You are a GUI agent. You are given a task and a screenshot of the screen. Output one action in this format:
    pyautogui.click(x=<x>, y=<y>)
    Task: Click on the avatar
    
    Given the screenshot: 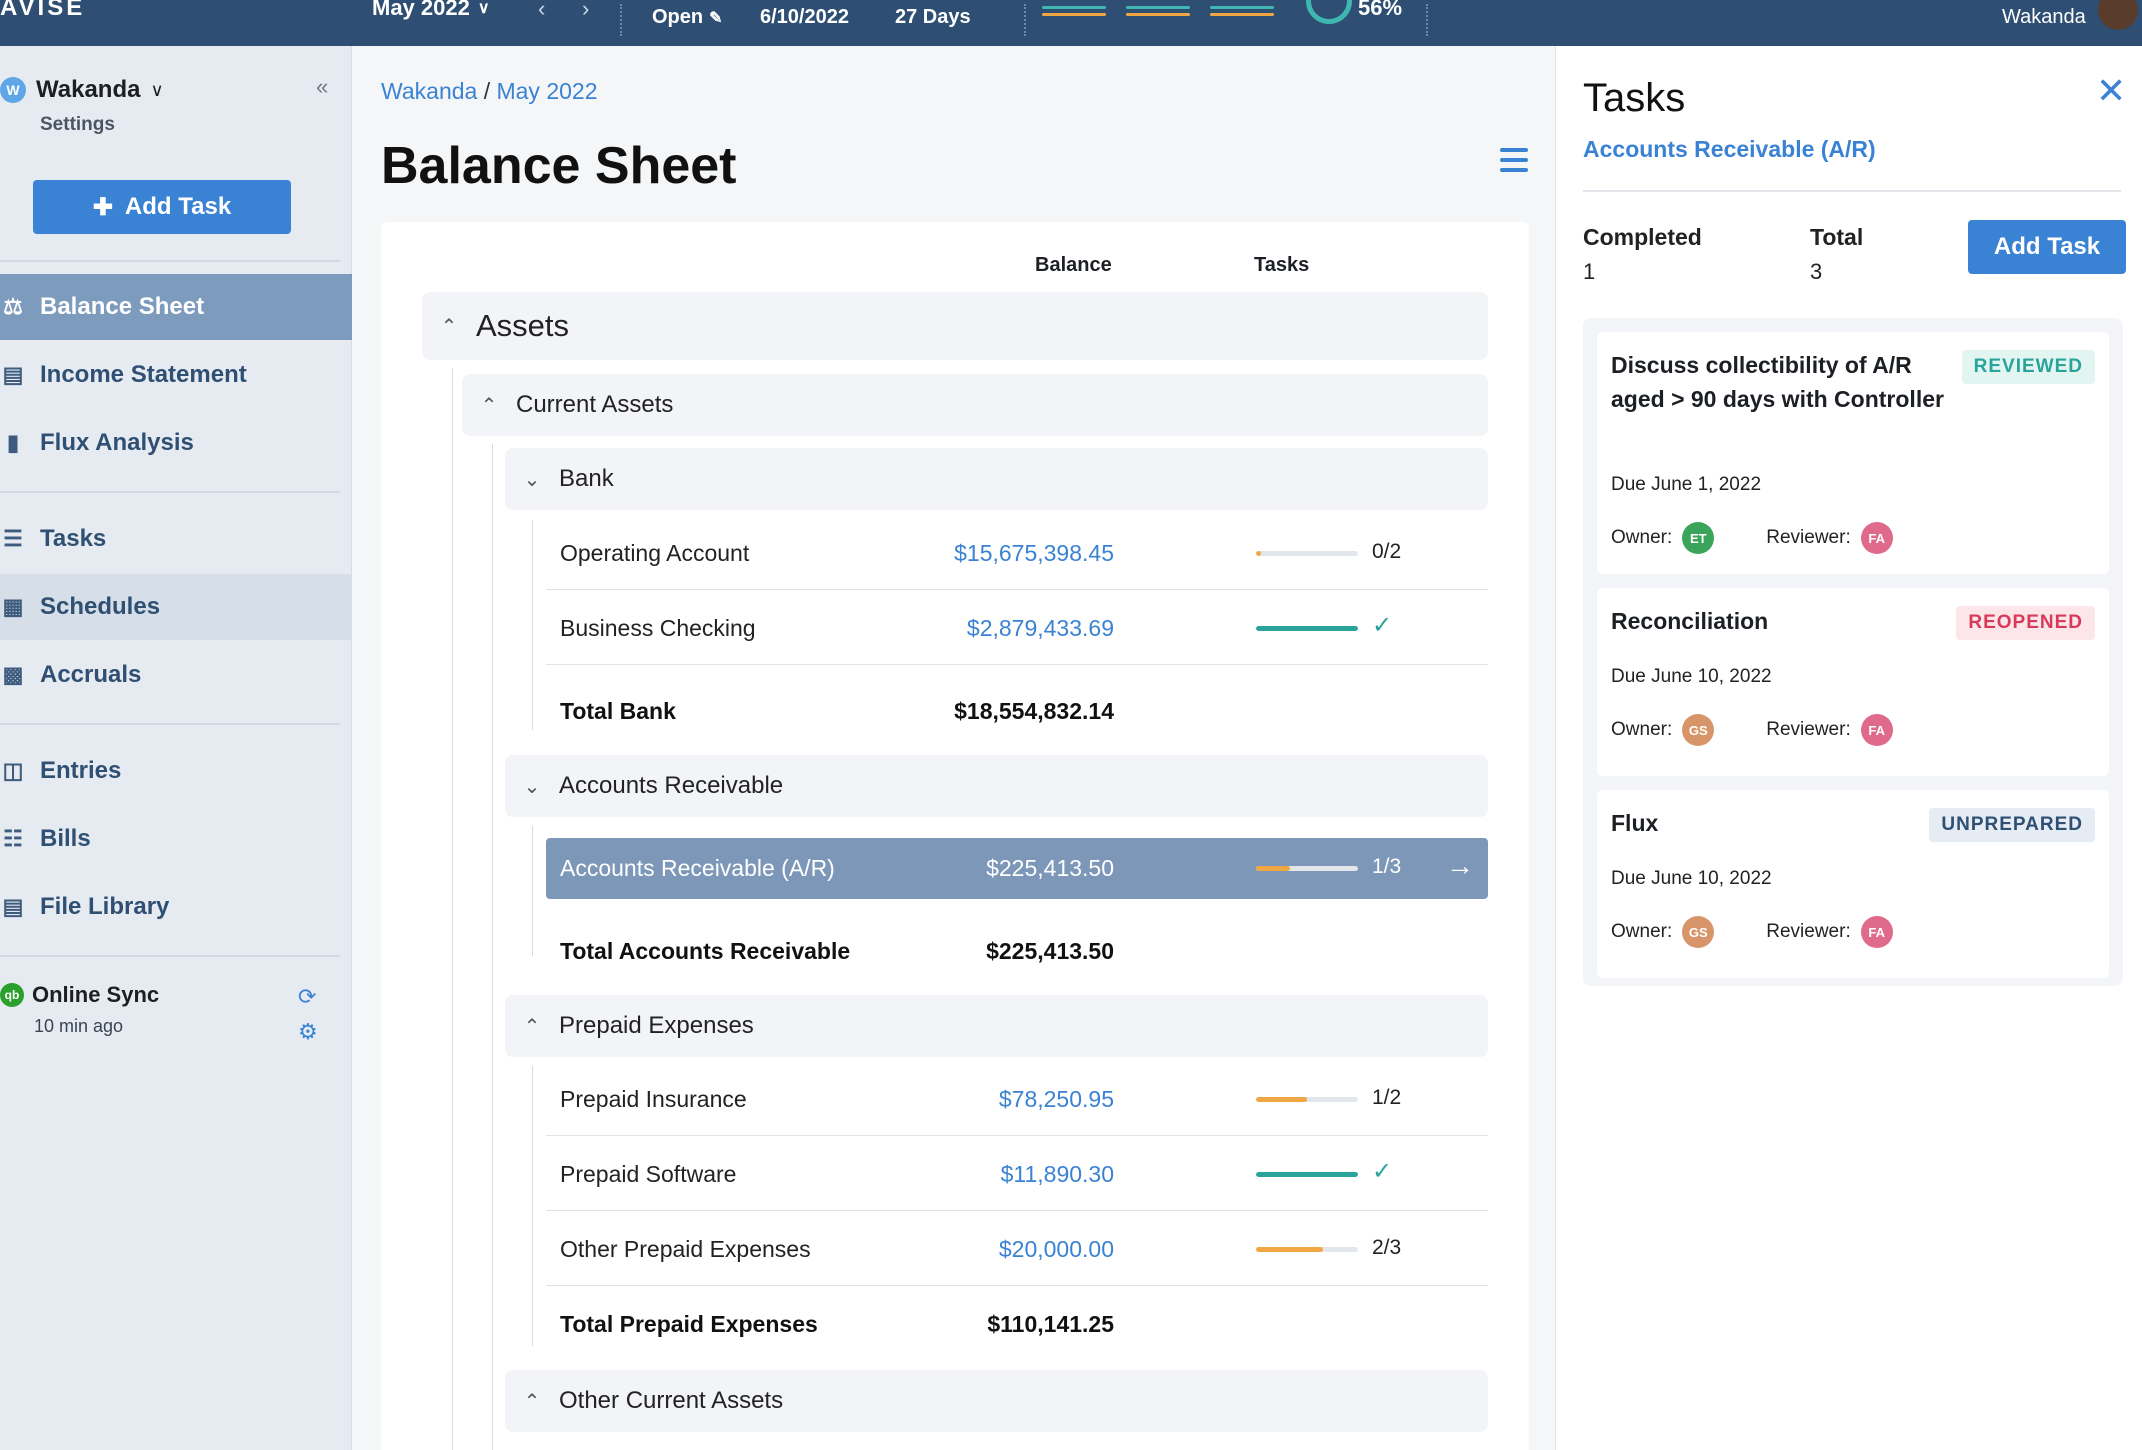 What is the action you would take?
    pyautogui.click(x=2118, y=15)
    